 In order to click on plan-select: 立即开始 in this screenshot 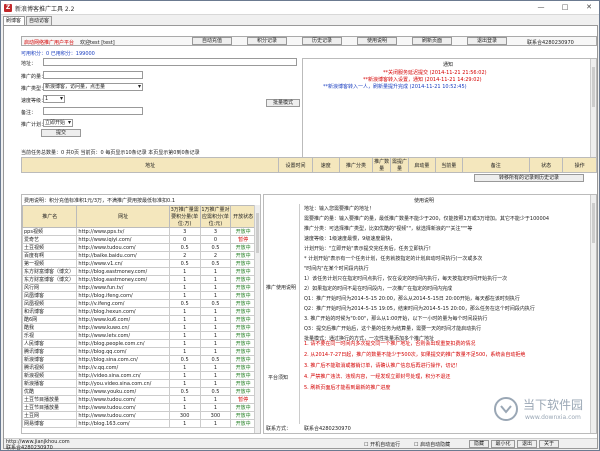, I will do `click(58, 123)`.